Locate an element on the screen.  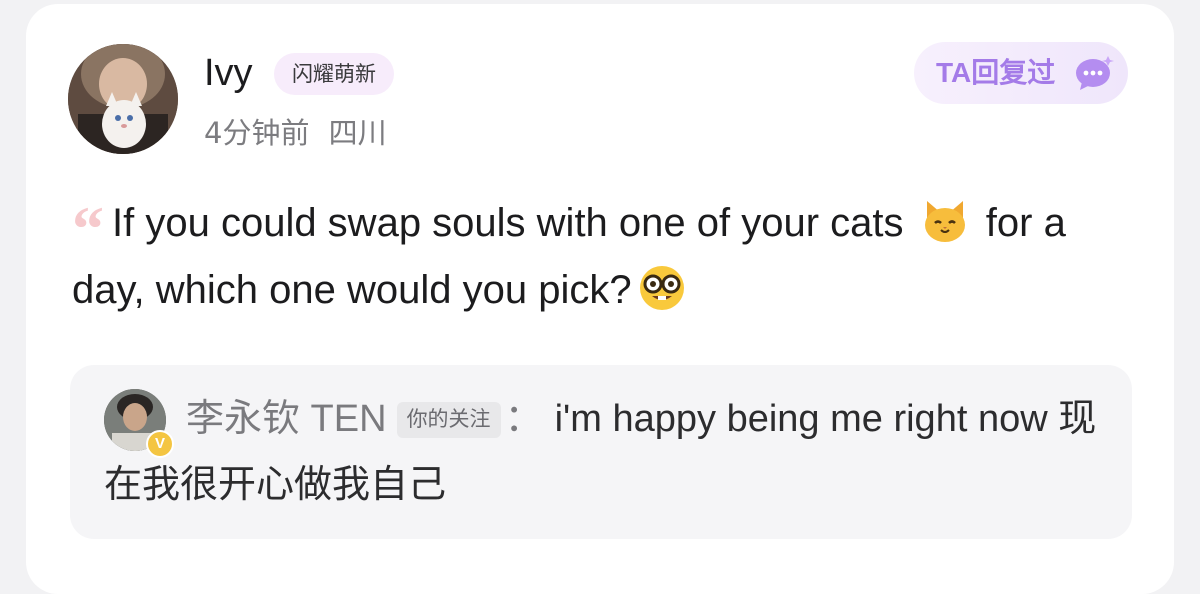
author-avatar-image is located at coordinates (123, 99).